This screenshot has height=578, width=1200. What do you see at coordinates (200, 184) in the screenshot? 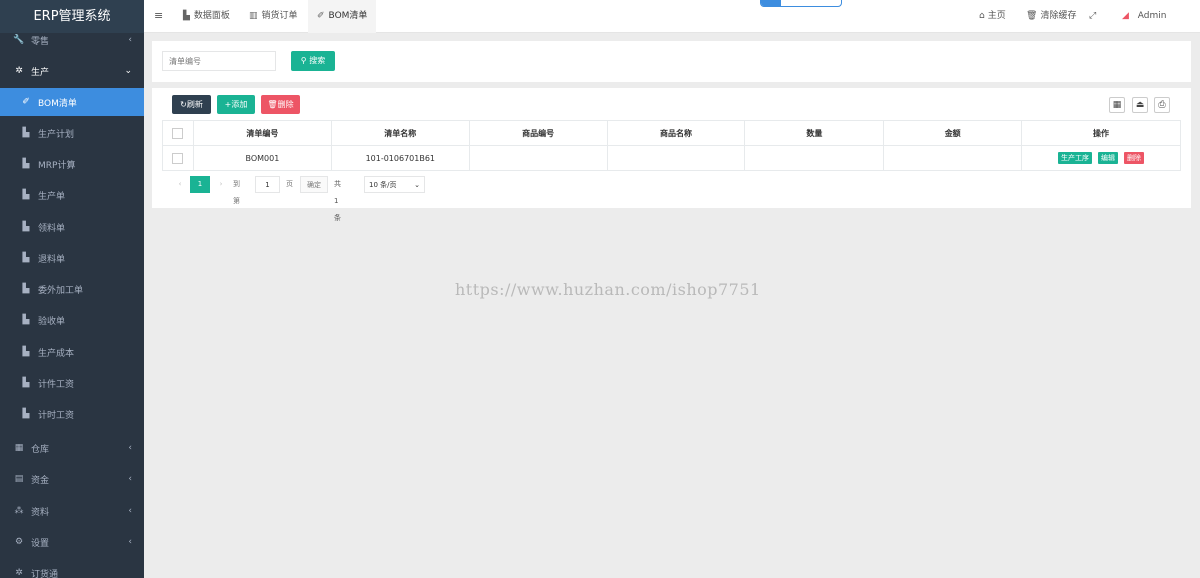
I see `current-page-button: 1` at bounding box center [200, 184].